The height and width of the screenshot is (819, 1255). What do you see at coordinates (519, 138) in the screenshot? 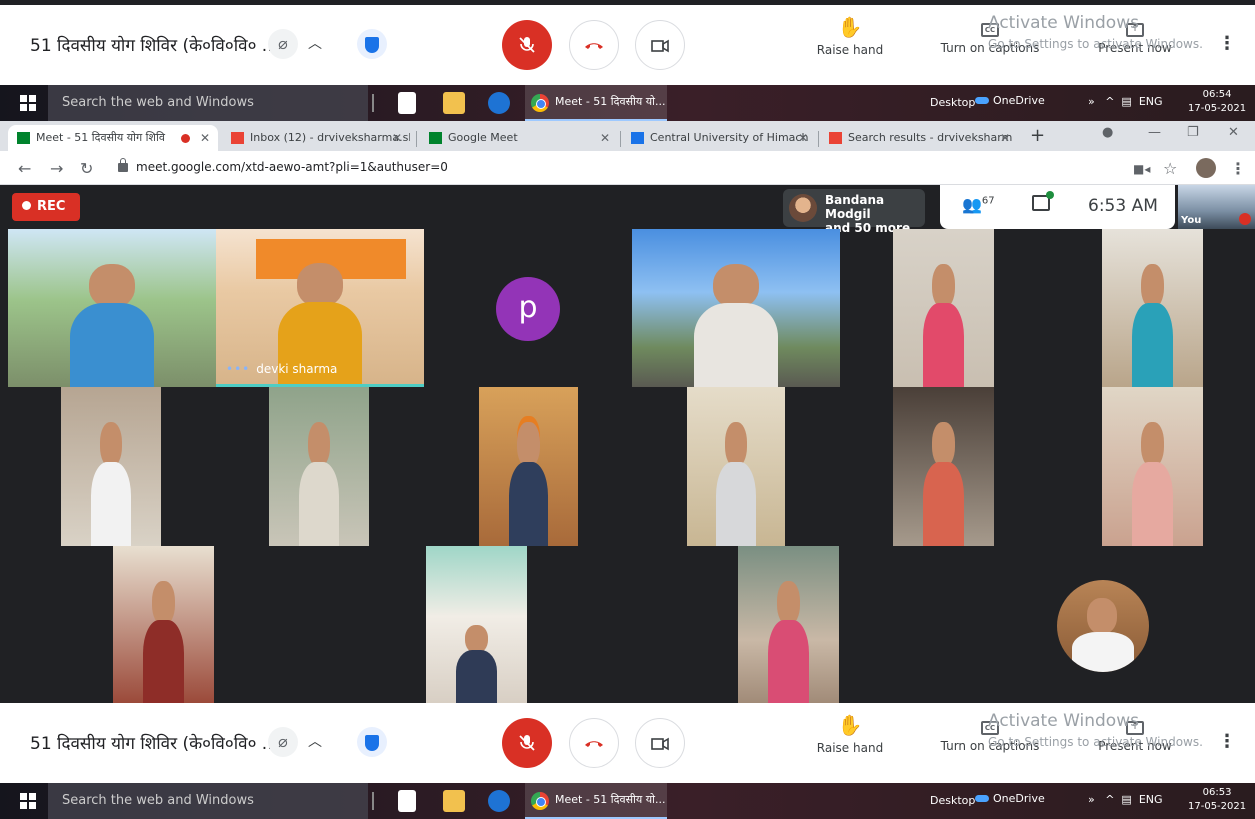
I see `tab-google-meet: Google Meet ✕` at bounding box center [519, 138].